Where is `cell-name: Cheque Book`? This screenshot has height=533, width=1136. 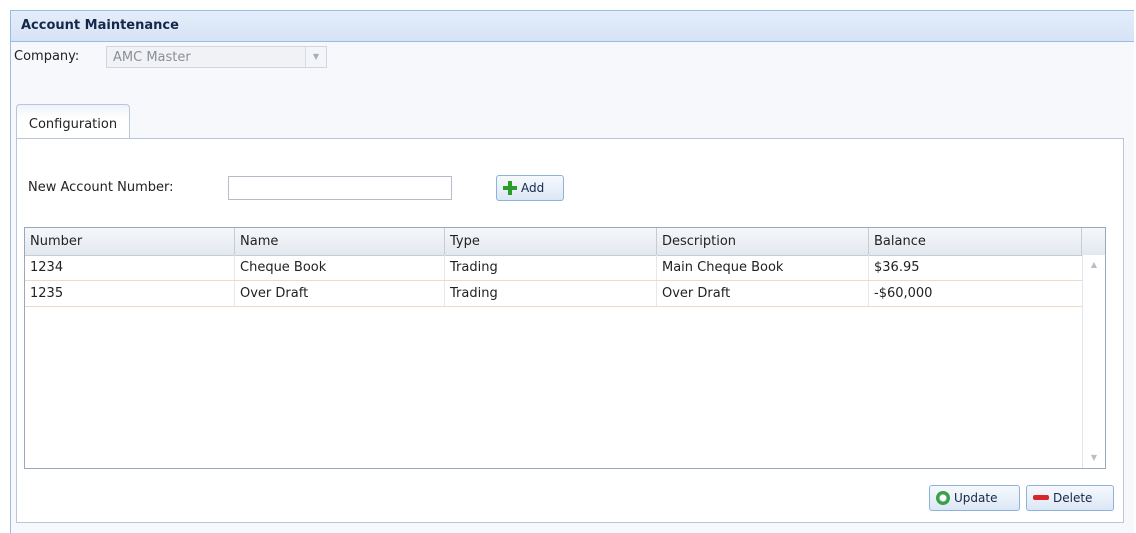
cell-name: Cheque Book is located at coordinates (340, 267).